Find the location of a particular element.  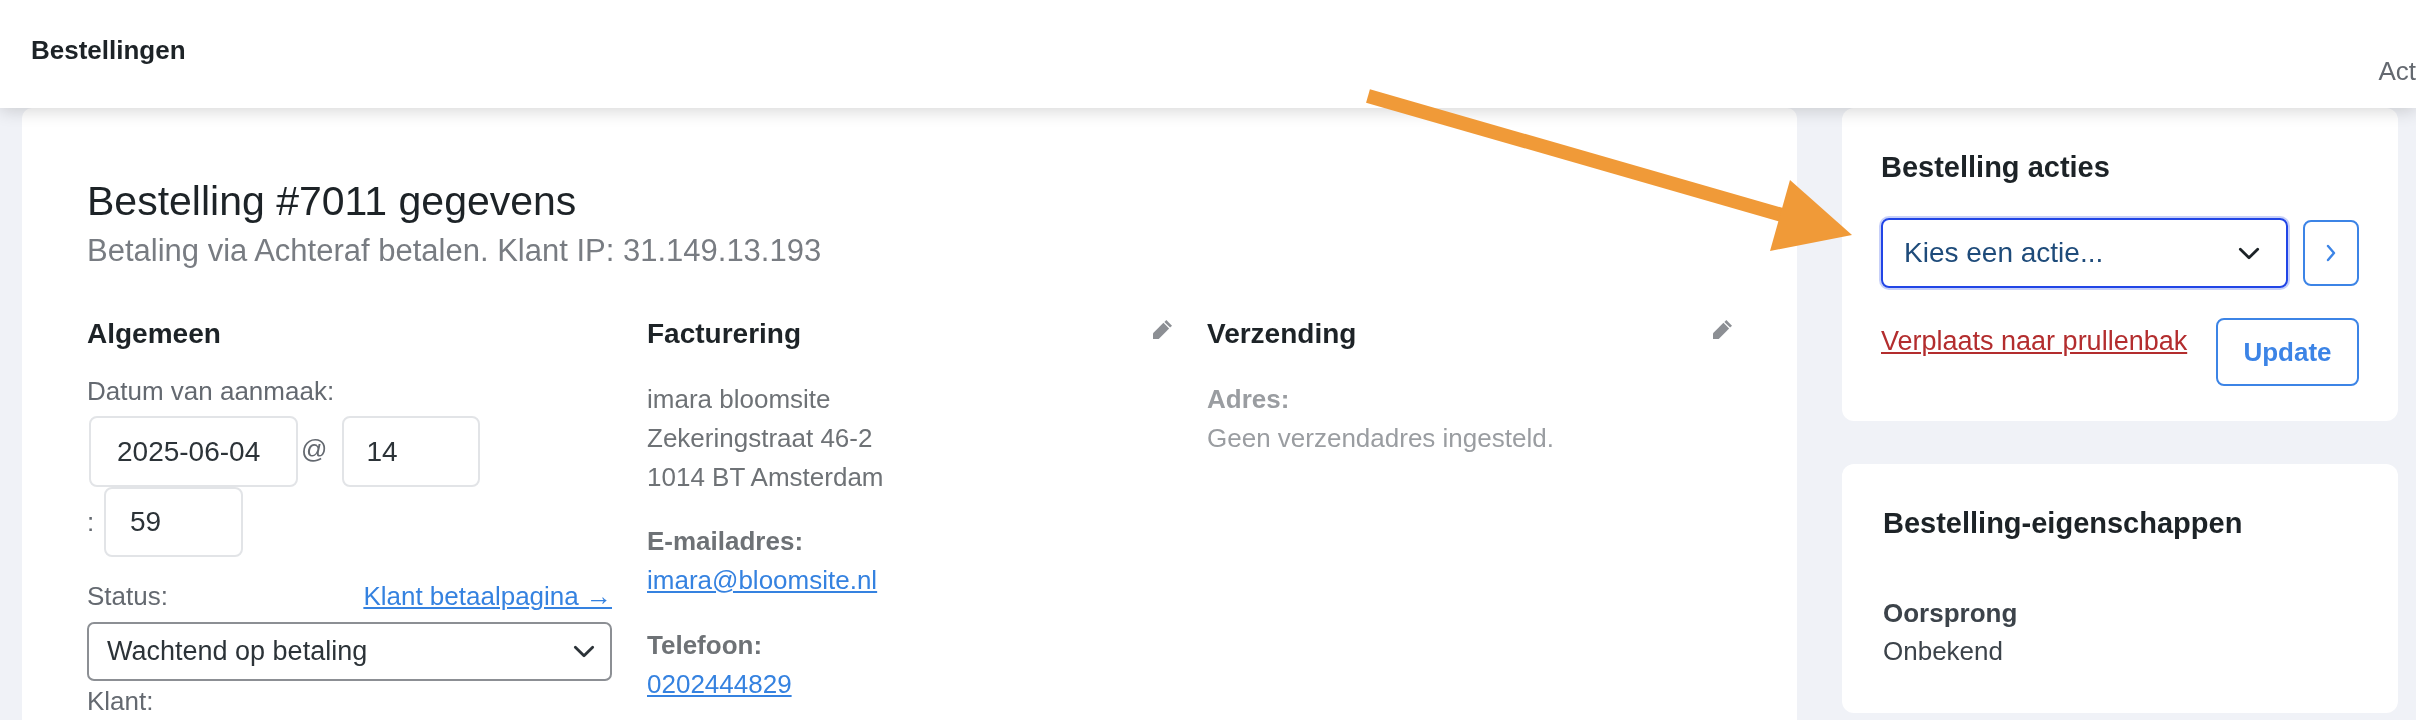

header-label: Act is located at coordinates (2397, 71).